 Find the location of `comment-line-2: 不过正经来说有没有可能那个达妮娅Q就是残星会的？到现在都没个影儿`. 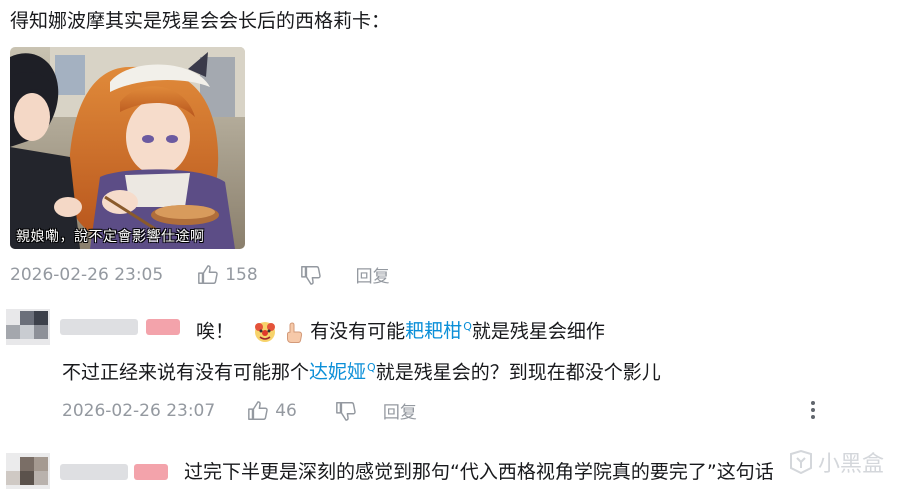

comment-line-2: 不过正经来说有没有可能那个达妮娅Q就是残星会的？到现在都没个影儿 is located at coordinates (361, 370).